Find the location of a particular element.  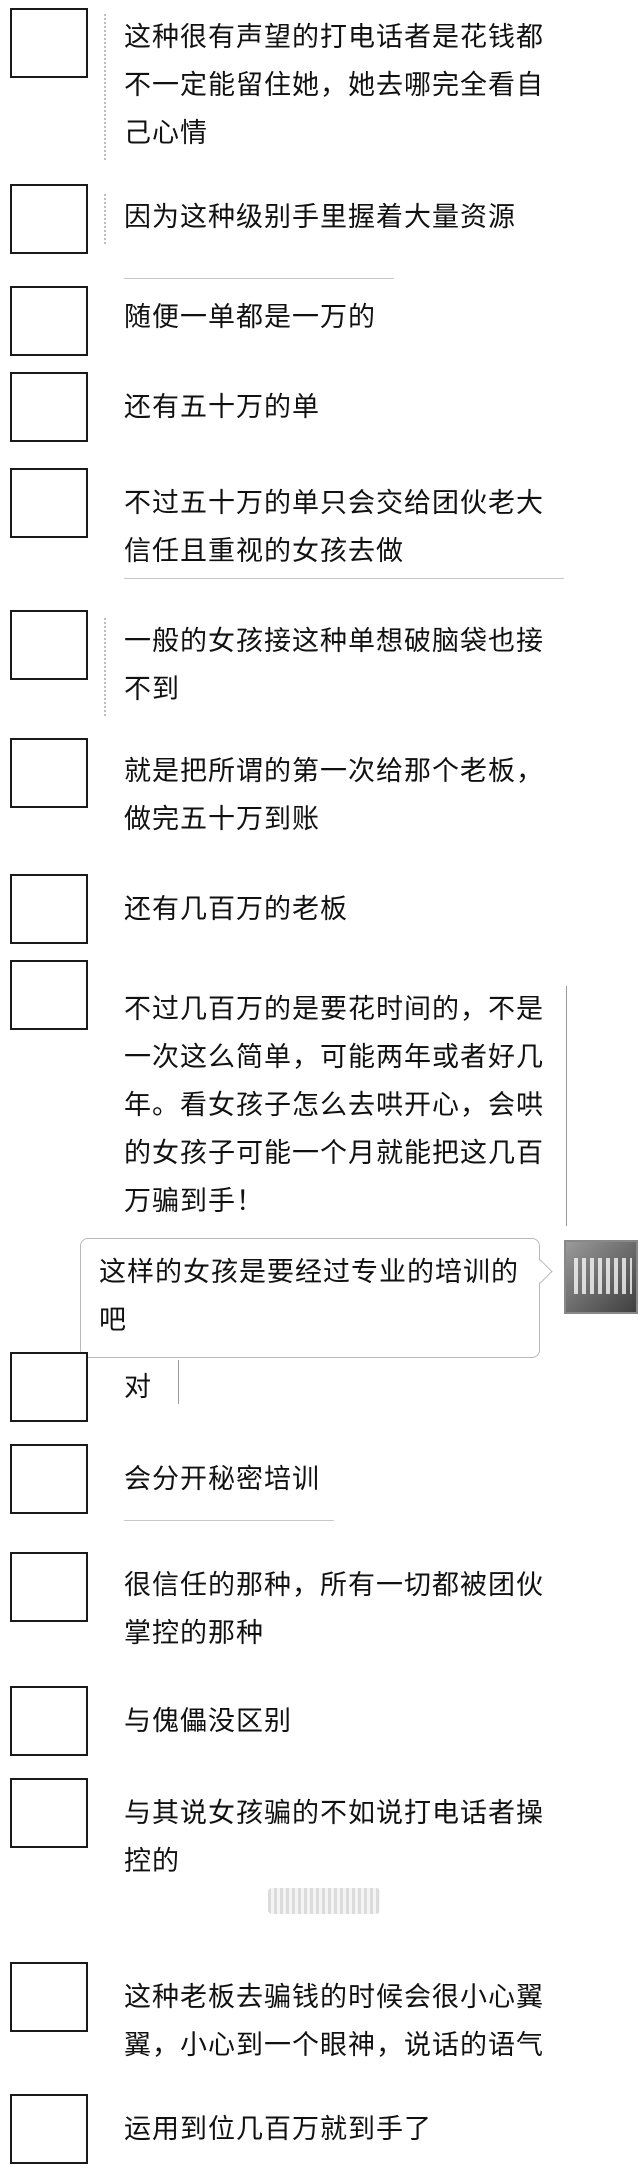

message-bubble: 这种很有声望的打电话者是花钱都不一定能留住她，她去哪完全看自己心情 is located at coordinates (339, 87).